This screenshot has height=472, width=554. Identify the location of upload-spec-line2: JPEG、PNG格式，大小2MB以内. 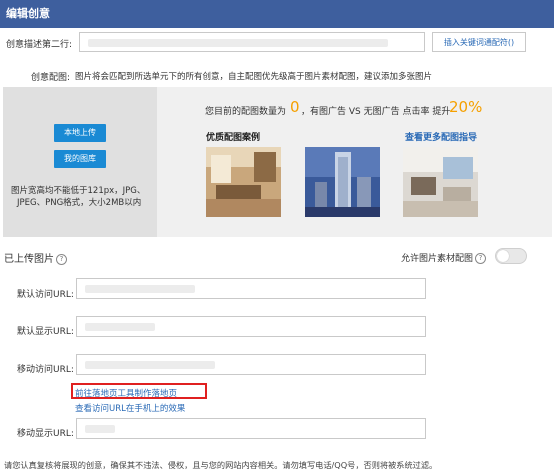
(79, 203).